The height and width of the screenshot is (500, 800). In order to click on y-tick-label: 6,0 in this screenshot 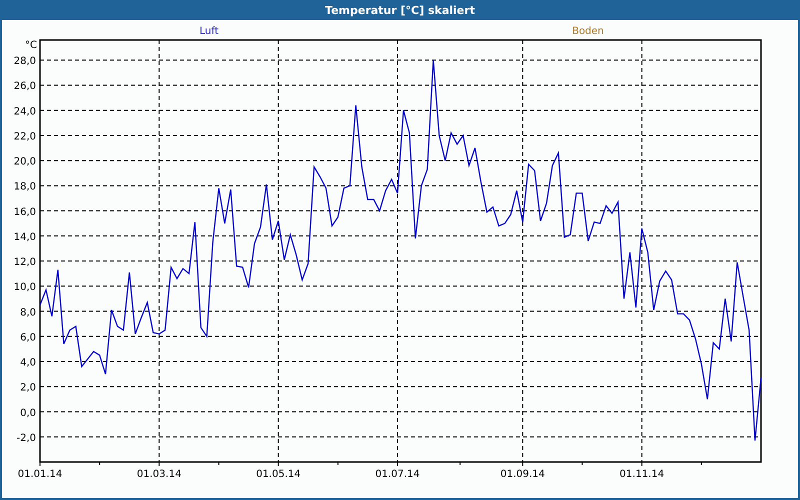, I will do `click(28, 338)`.